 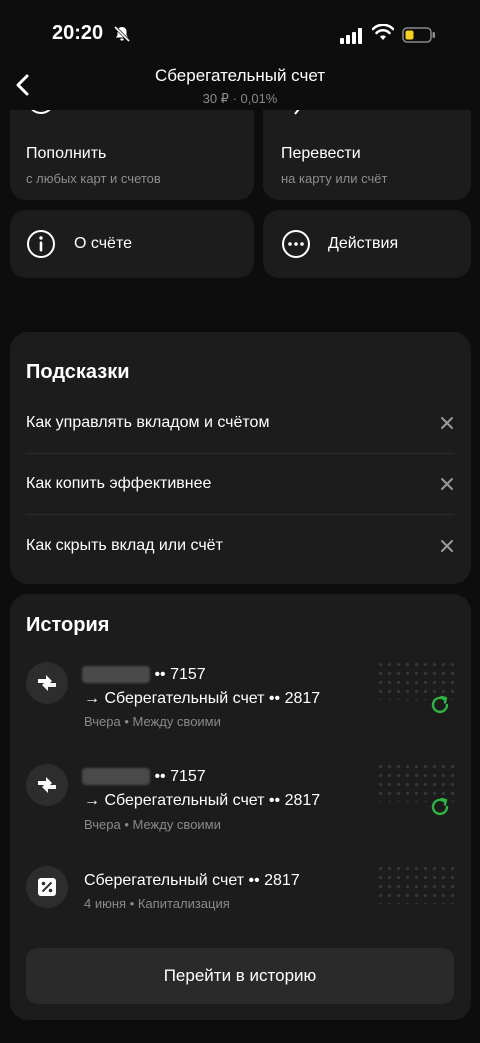 I want to click on tip-item: Как управлять вкладом и счётом, so click(x=240, y=423).